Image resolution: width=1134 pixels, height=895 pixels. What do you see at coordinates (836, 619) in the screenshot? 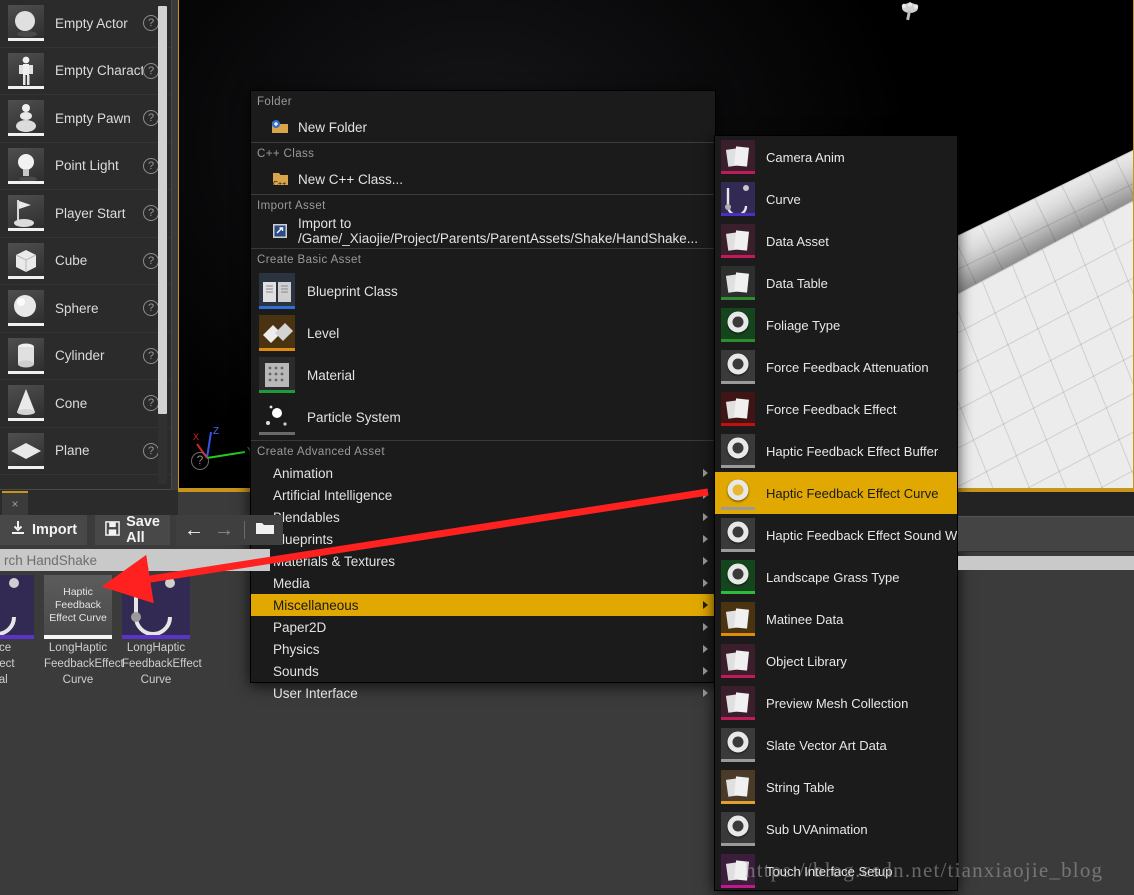
I see `submenu-item-matinee-data: Matinee Data` at bounding box center [836, 619].